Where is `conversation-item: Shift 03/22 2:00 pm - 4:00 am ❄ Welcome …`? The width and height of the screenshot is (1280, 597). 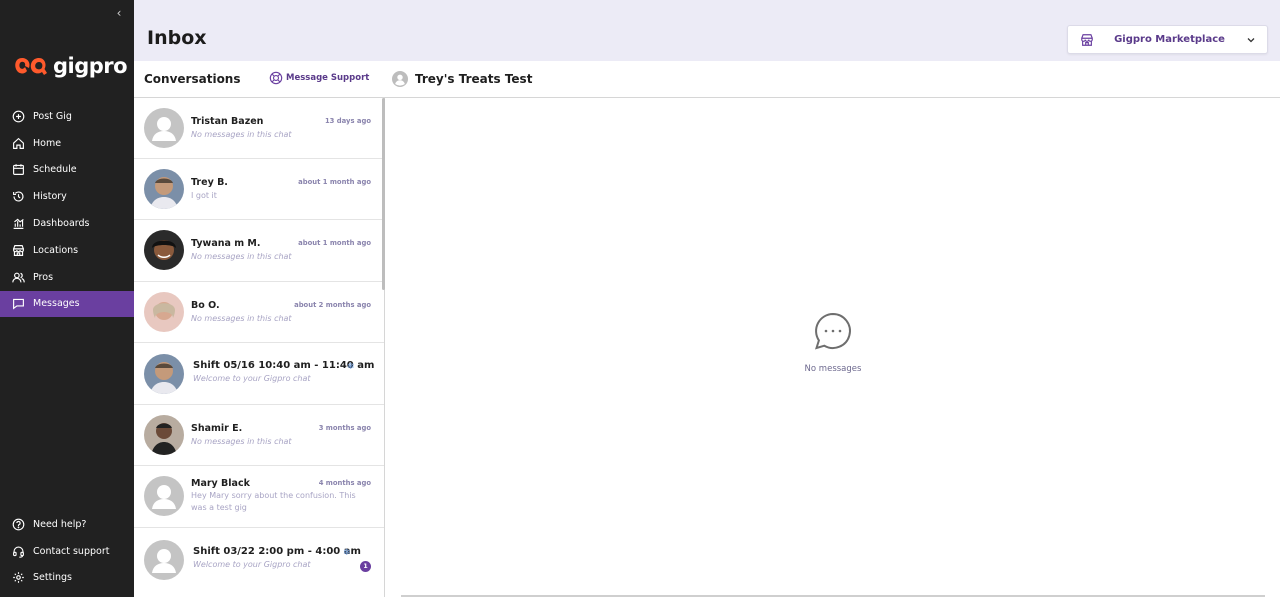 conversation-item: Shift 03/22 2:00 pm - 4:00 am ❄ Welcome … is located at coordinates (259, 560).